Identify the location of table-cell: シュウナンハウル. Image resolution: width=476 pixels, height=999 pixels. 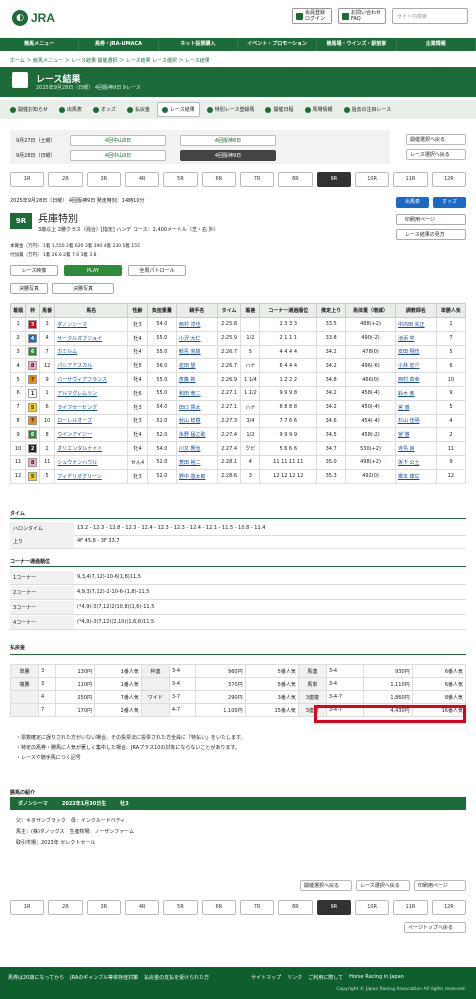
(91, 462).